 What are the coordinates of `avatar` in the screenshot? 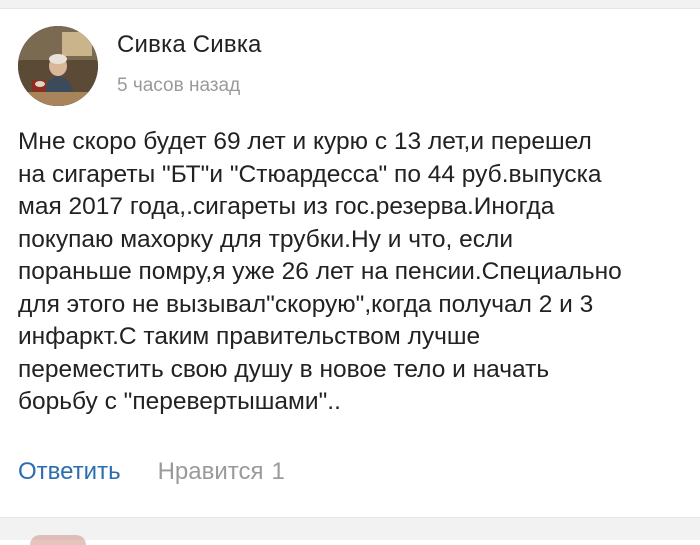 It's located at (58, 66).